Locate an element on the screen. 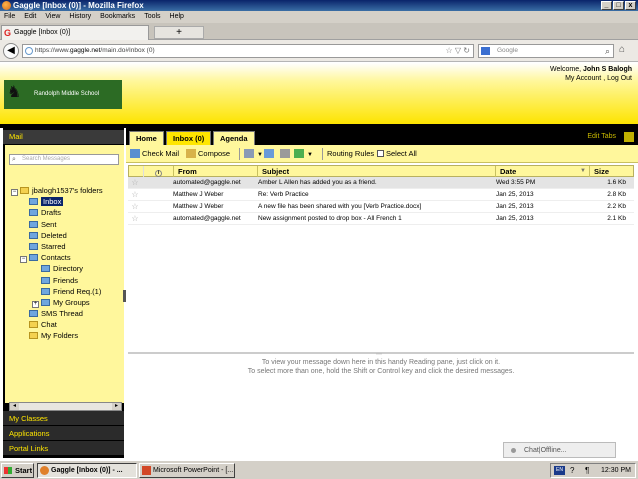 This screenshot has width=638, height=479. folder-sms: SMS Thread is located at coordinates (64, 313).